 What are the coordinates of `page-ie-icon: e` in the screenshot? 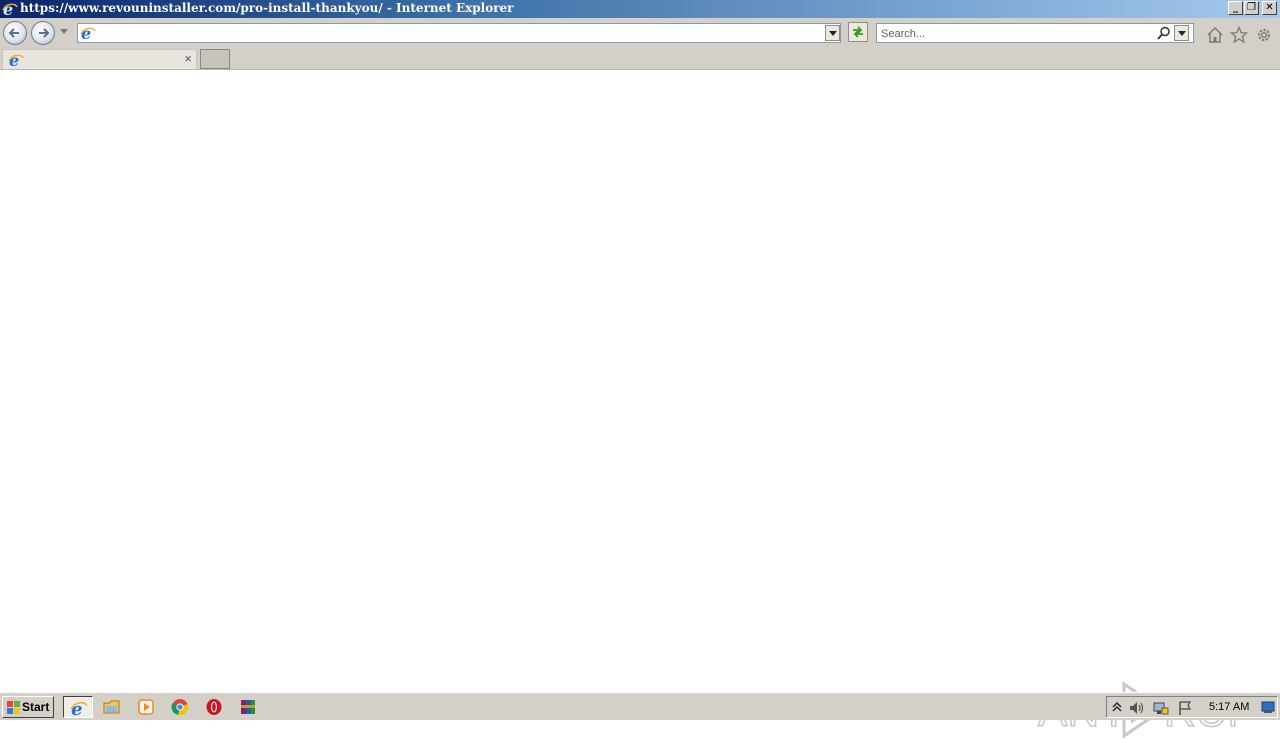 It's located at (88, 34).